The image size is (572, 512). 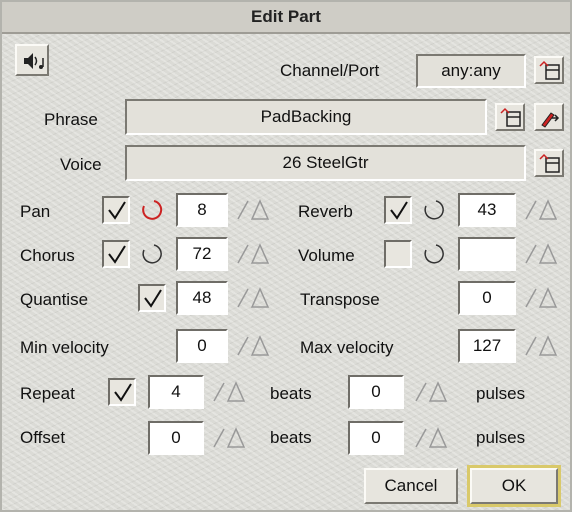 I want to click on reverb-checkbox, so click(x=398, y=210).